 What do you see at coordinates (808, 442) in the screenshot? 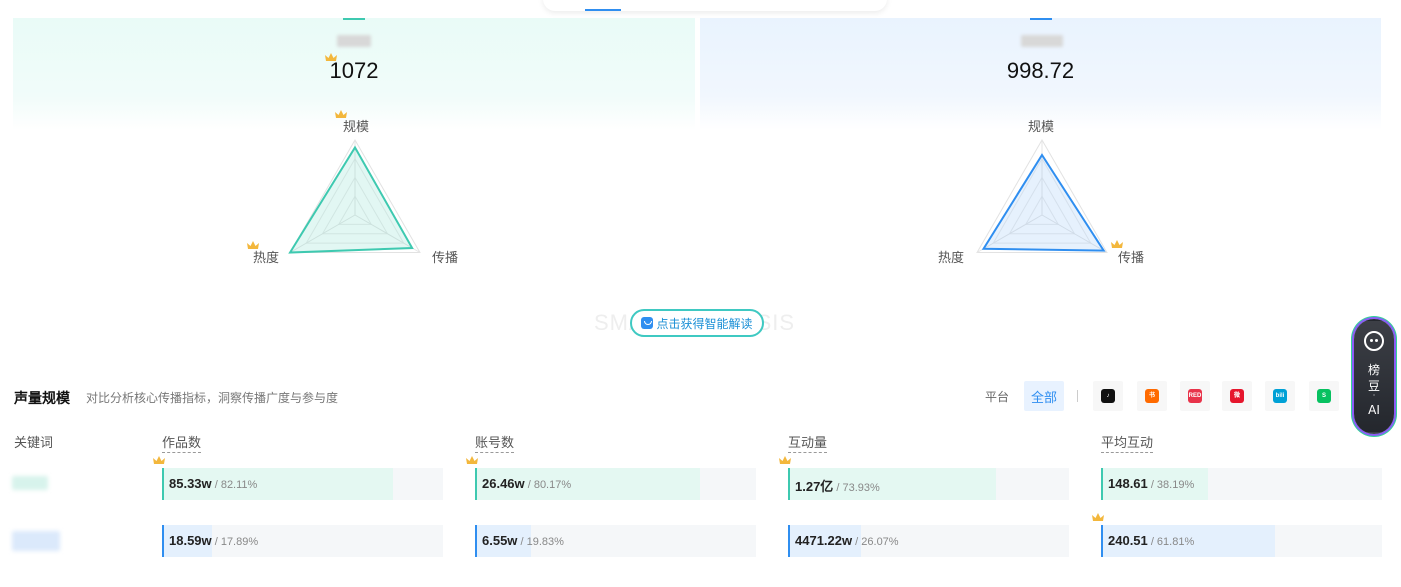
I see `column-header-interactions: 互动量` at bounding box center [808, 442].